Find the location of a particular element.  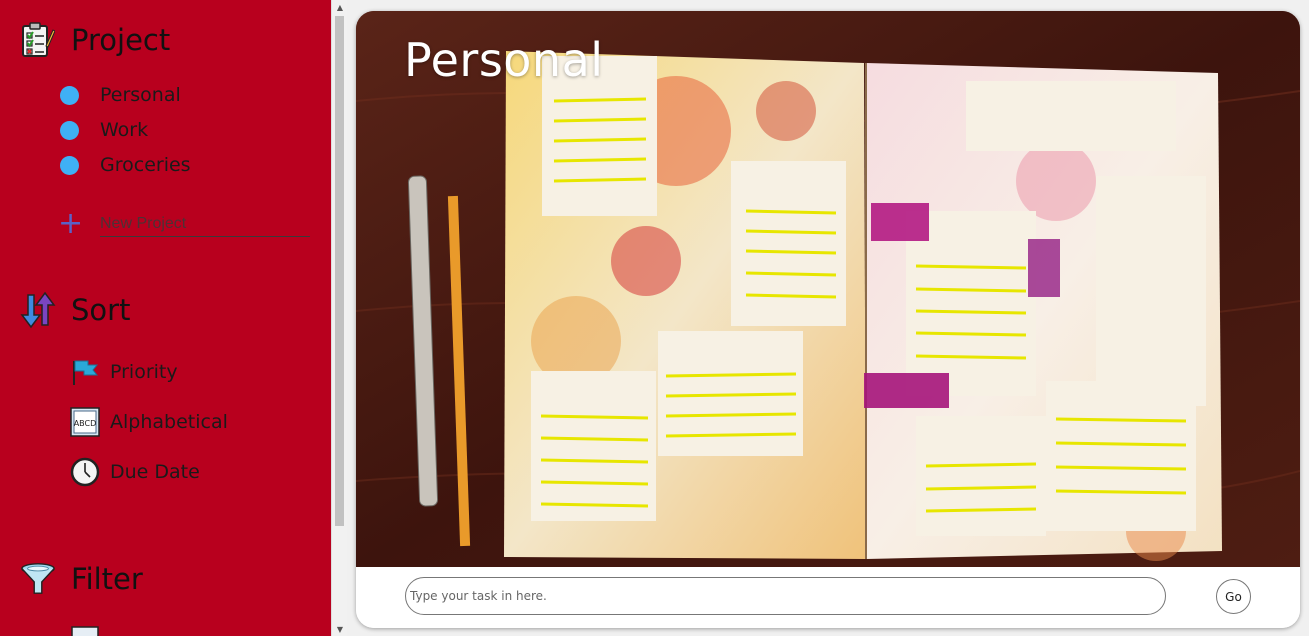

scroll-up-arrow-icon: ▲ is located at coordinates (340, 7).